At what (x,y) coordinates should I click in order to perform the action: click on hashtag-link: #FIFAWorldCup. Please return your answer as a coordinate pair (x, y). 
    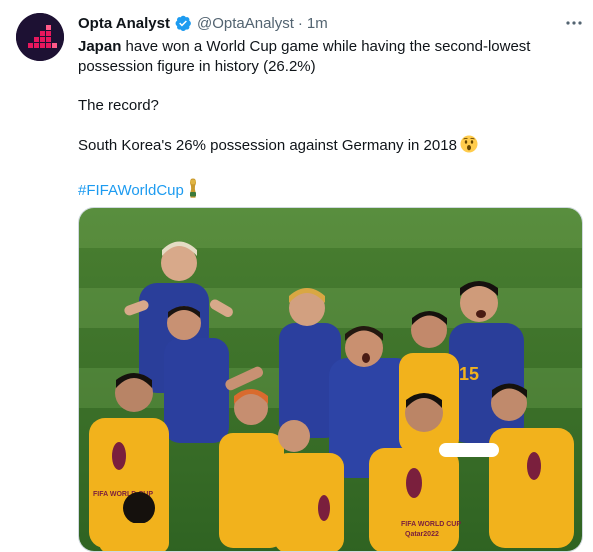
    Looking at the image, I should click on (131, 190).